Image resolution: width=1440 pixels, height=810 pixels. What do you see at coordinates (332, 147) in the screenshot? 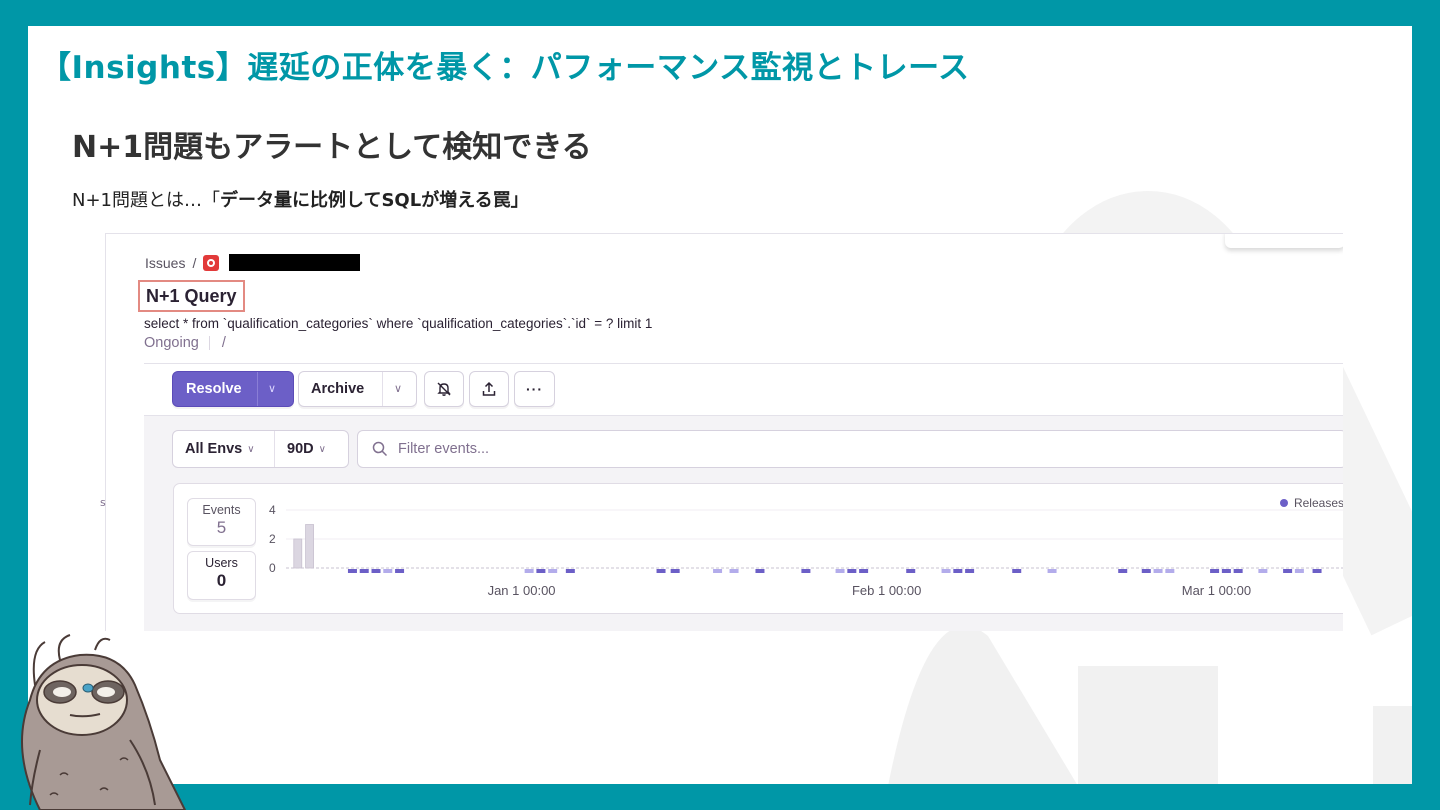
I see `slide-subtitle: N+1問題もアラートとして検知できる` at bounding box center [332, 147].